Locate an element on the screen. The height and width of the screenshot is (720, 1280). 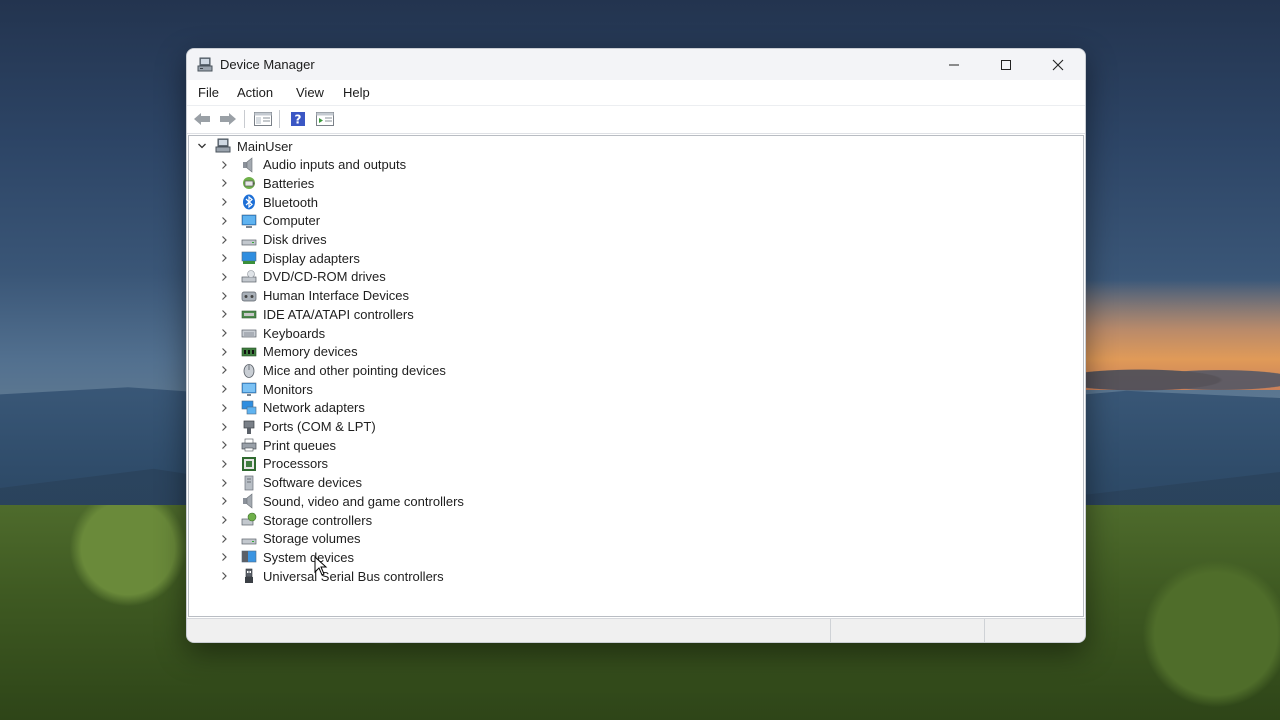
tree-item-label: Print queues is located at coordinates (299, 445).